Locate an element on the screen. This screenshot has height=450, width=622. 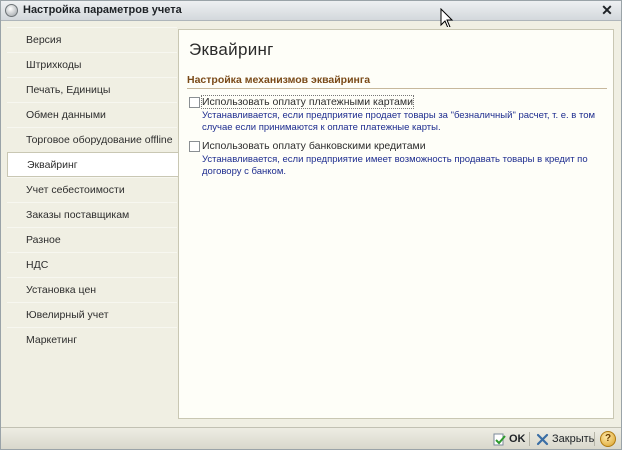
window-title: Настройка параметров учета is located at coordinates (102, 10).